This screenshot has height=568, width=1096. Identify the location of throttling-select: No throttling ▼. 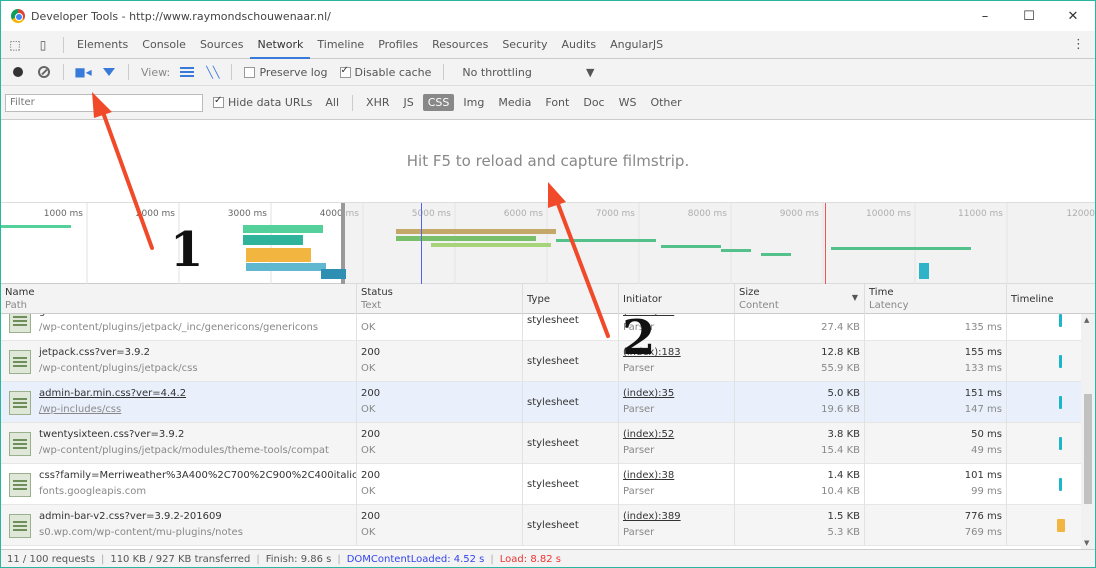
(528, 72).